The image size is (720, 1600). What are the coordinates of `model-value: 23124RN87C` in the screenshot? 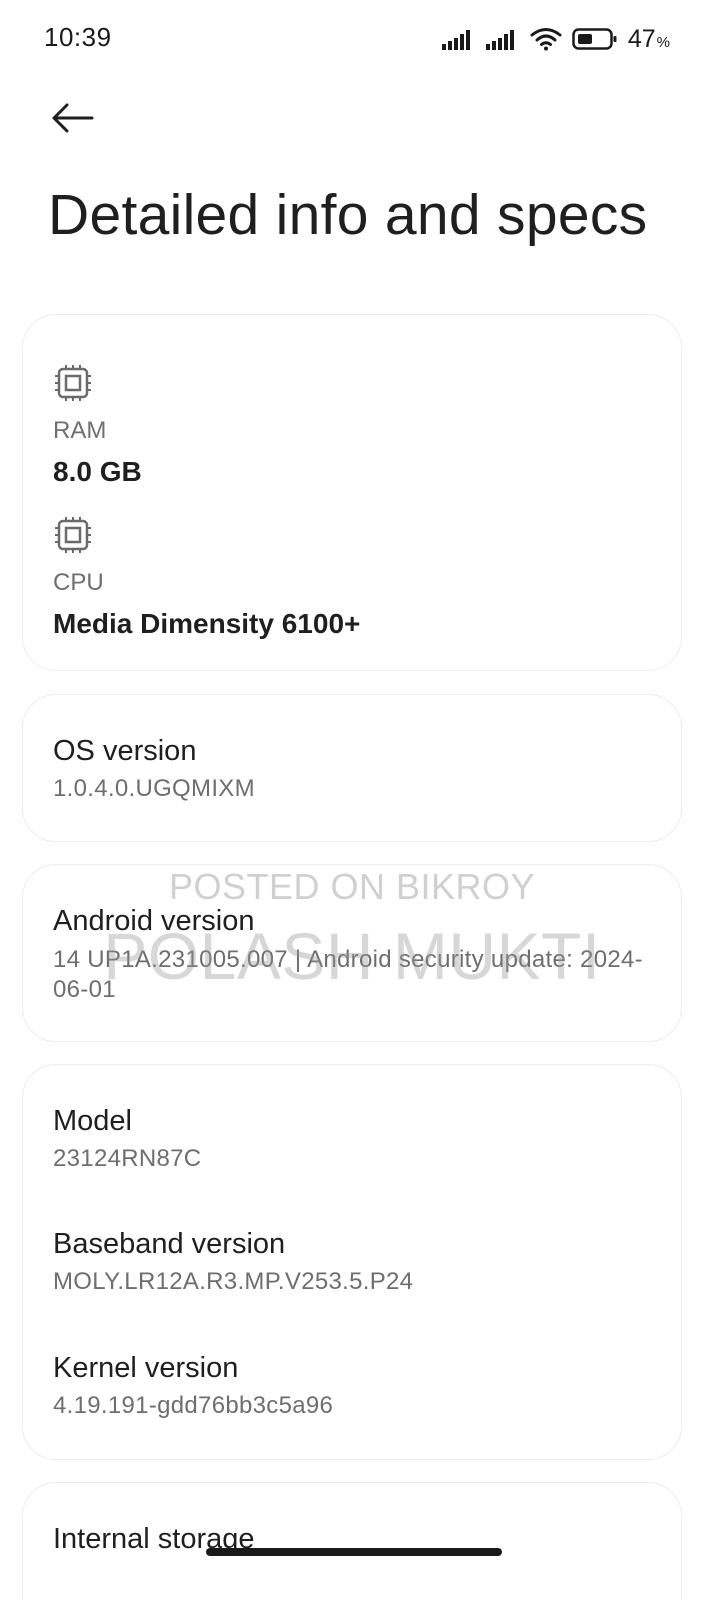 It's located at (127, 1158).